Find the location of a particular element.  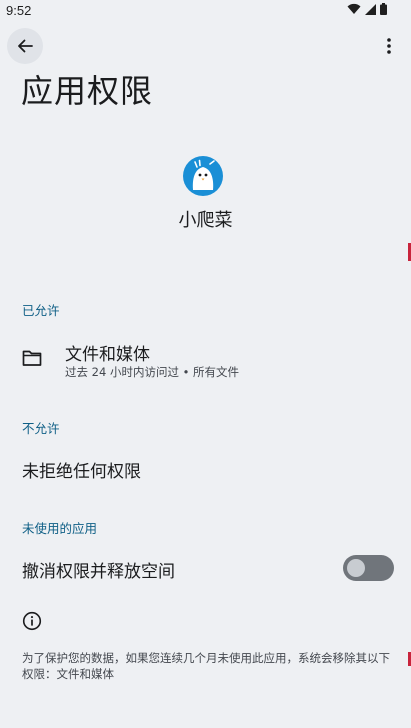

permission-title: 文件和媒体 is located at coordinates (107, 355).